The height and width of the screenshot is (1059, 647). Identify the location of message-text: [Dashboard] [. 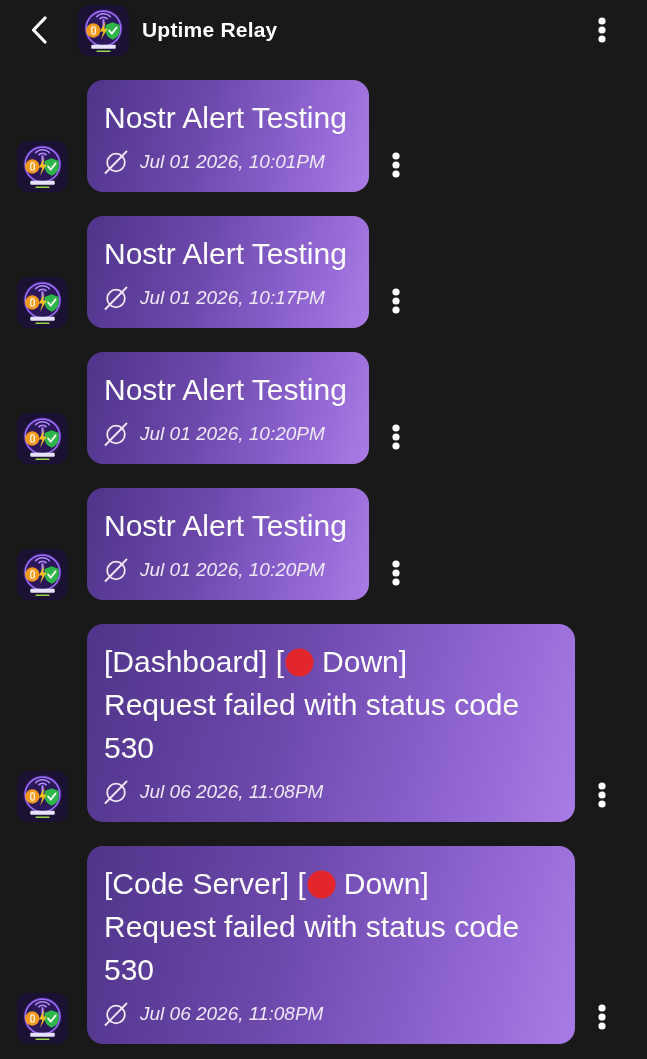
(194, 661).